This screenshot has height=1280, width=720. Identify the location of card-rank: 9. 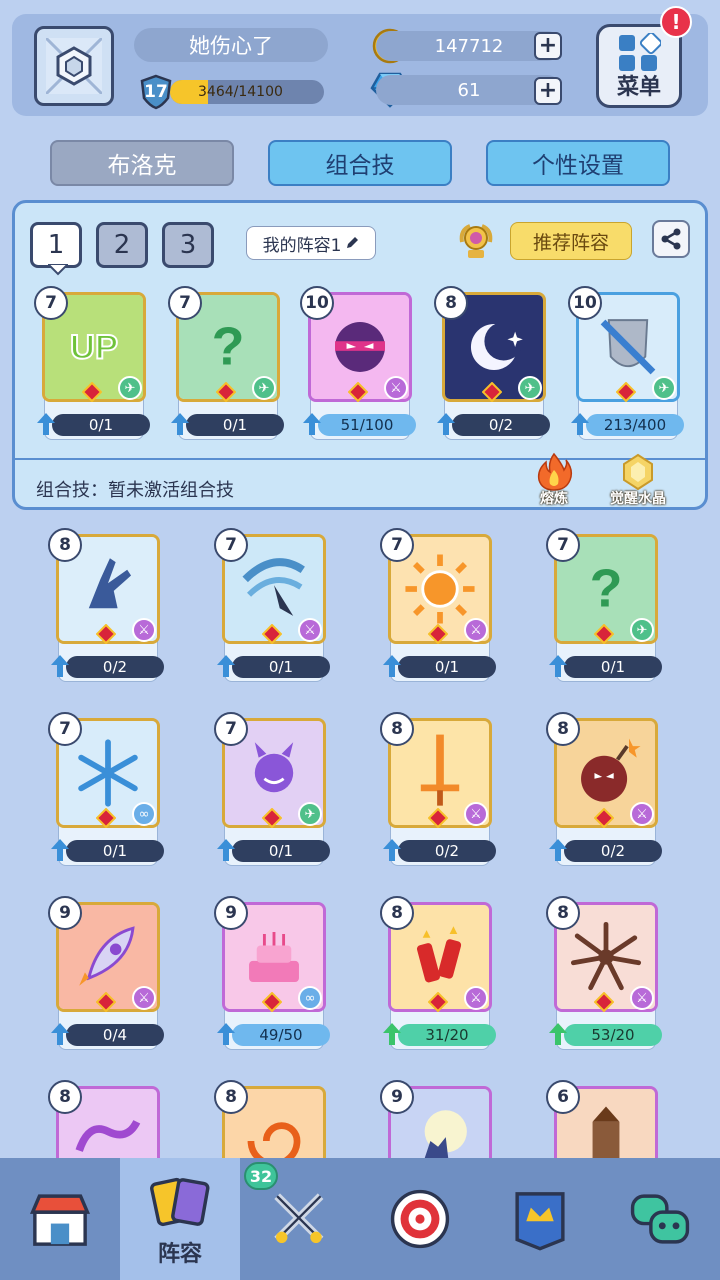
(65, 913).